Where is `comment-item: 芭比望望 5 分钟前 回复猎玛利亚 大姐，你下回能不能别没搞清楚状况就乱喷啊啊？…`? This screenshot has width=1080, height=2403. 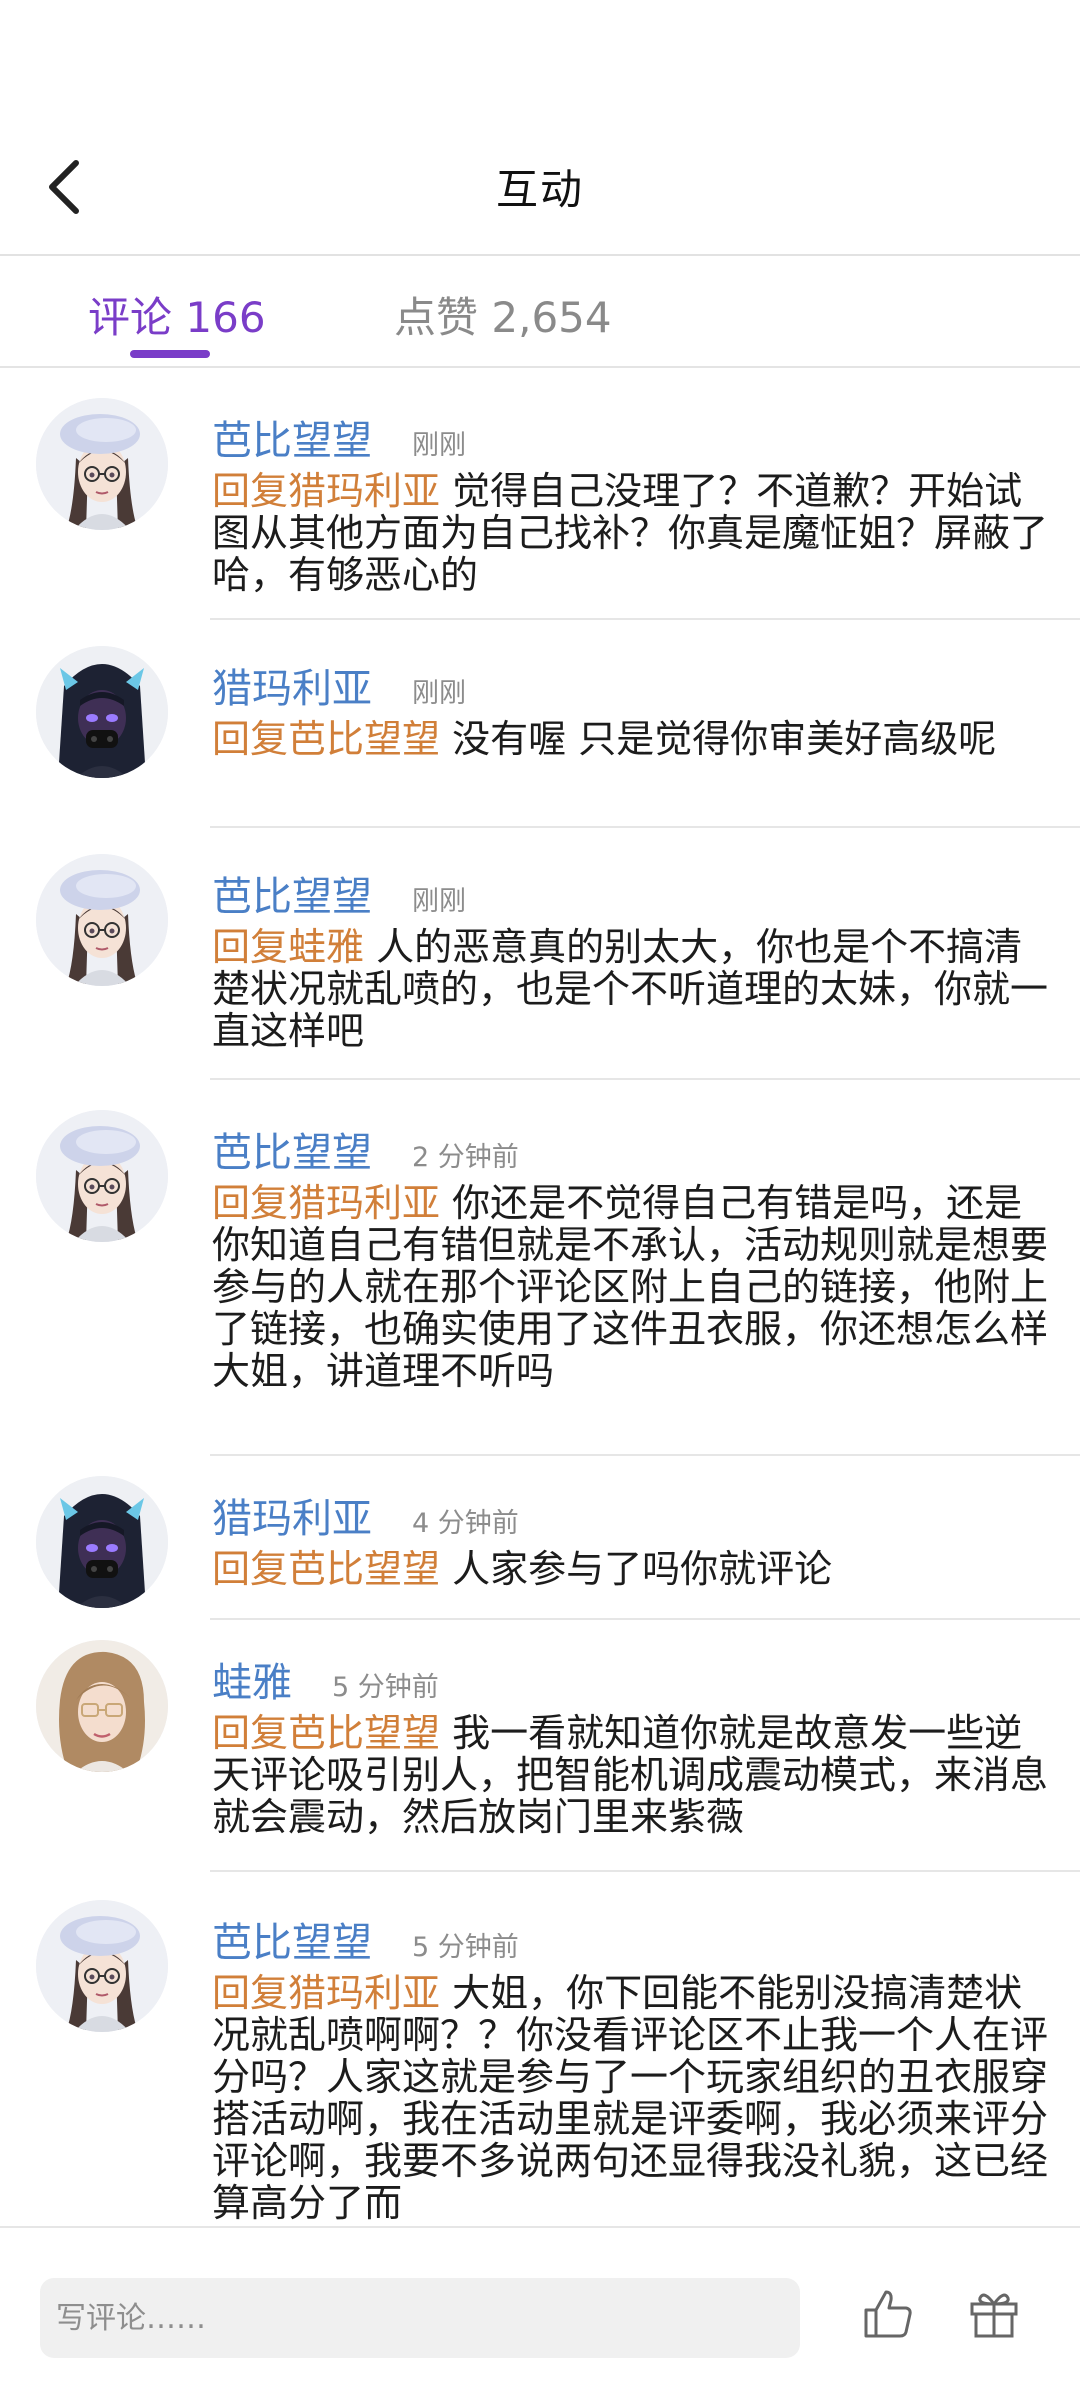
comment-item: 芭比望望 5 分钟前 回复猎玛利亚 大姐，你下回能不能别没搞清楚状况就乱喷啊啊？… is located at coordinates (540, 2049).